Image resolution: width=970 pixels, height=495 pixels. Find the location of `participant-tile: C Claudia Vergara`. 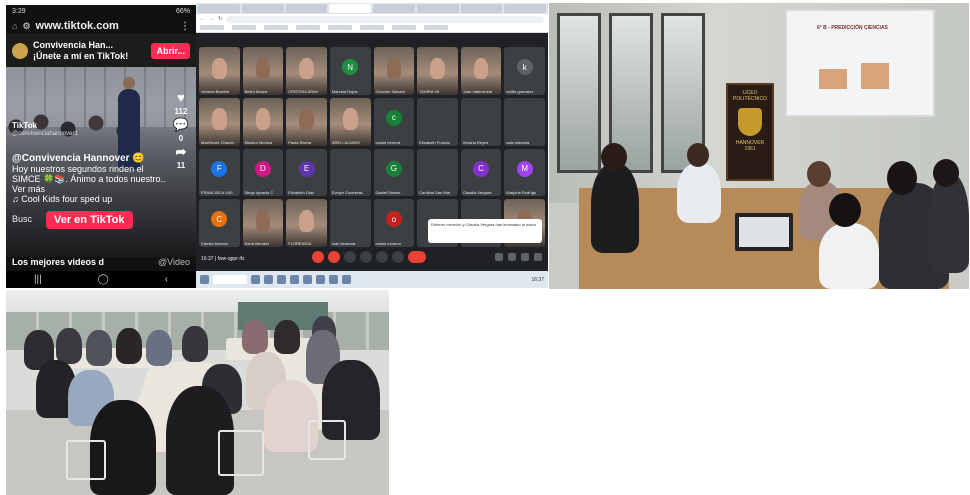

participant-tile: C Claudia Vergara is located at coordinates (481, 172).